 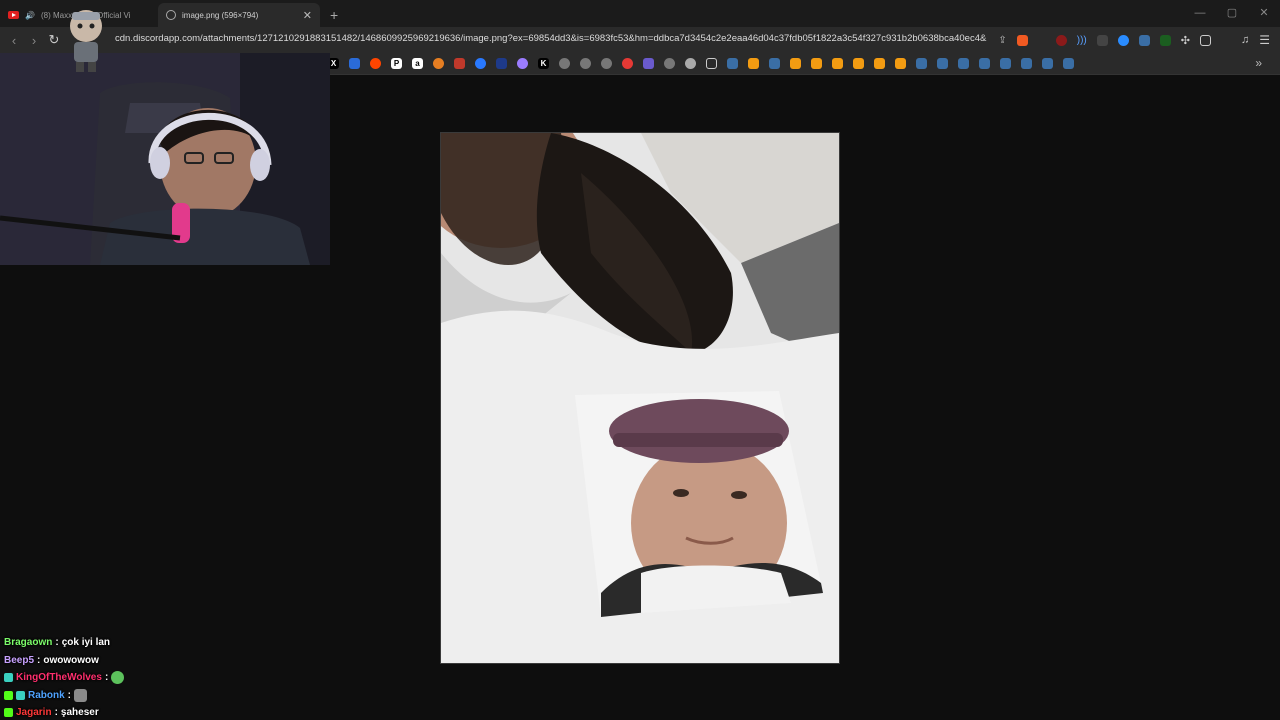 I want to click on bookmarks-overflow-icon: », so click(x=1258, y=63).